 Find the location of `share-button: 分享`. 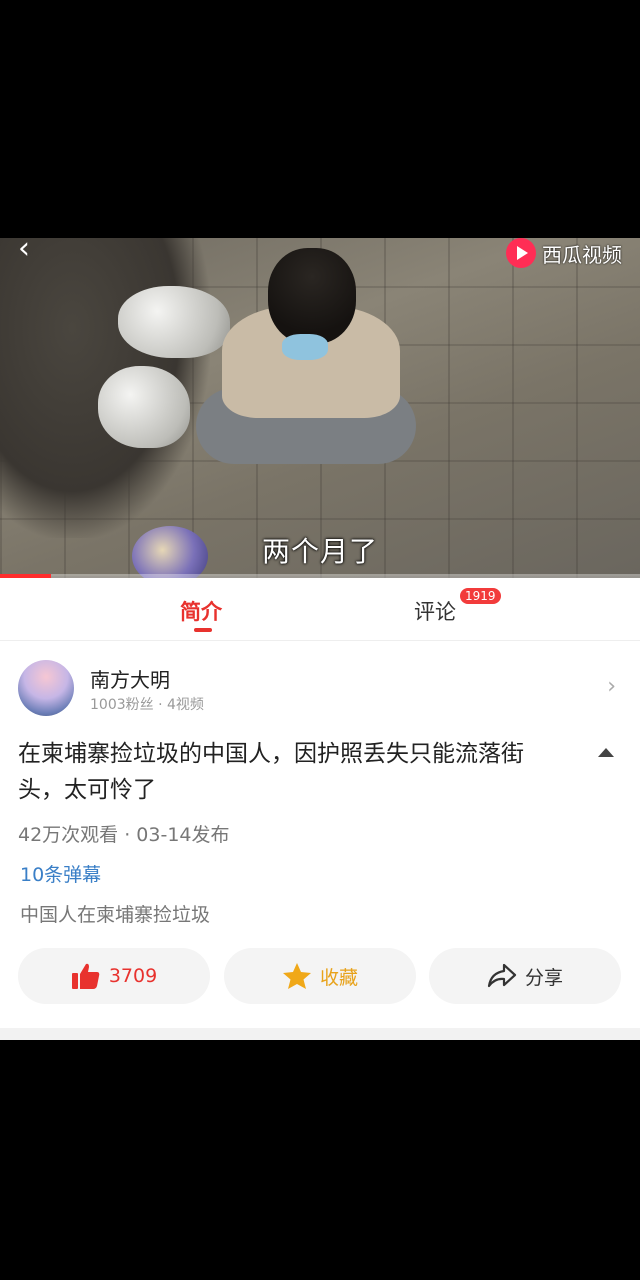

share-button: 分享 is located at coordinates (525, 976).